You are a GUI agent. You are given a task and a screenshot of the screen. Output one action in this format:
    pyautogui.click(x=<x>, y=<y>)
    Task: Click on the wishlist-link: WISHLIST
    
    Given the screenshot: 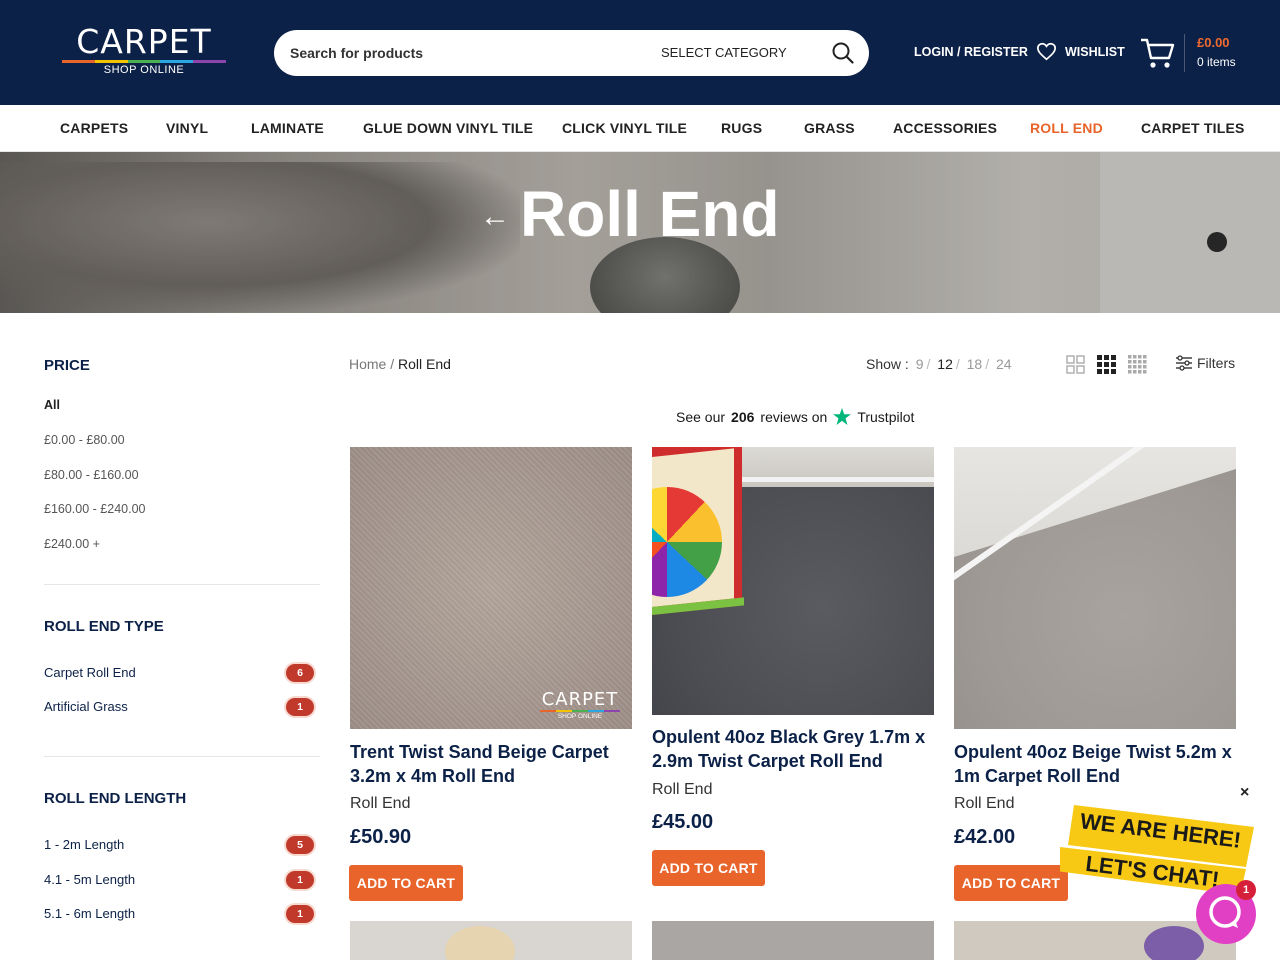 What is the action you would take?
    pyautogui.click(x=1080, y=51)
    